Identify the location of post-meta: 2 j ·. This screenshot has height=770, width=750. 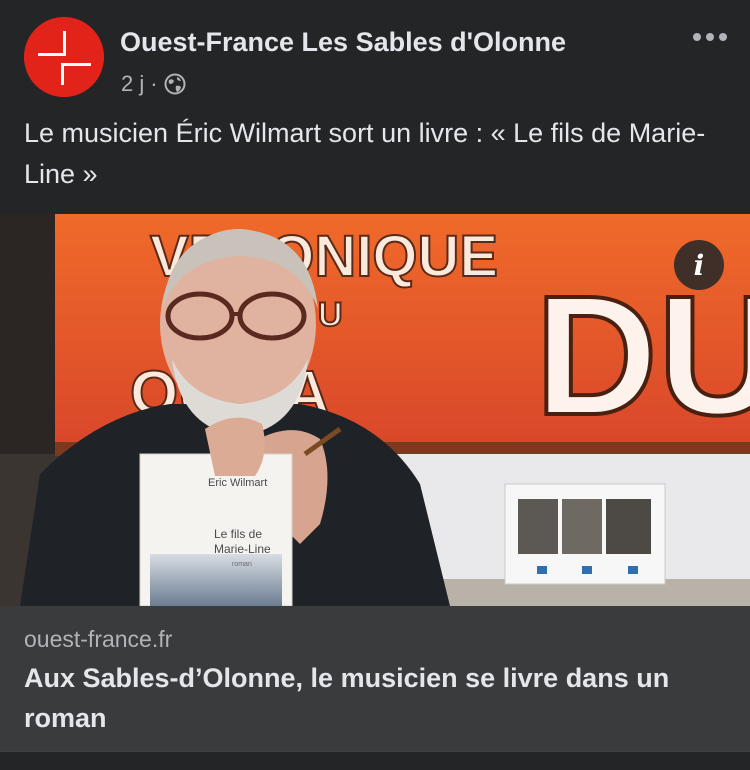
(153, 84).